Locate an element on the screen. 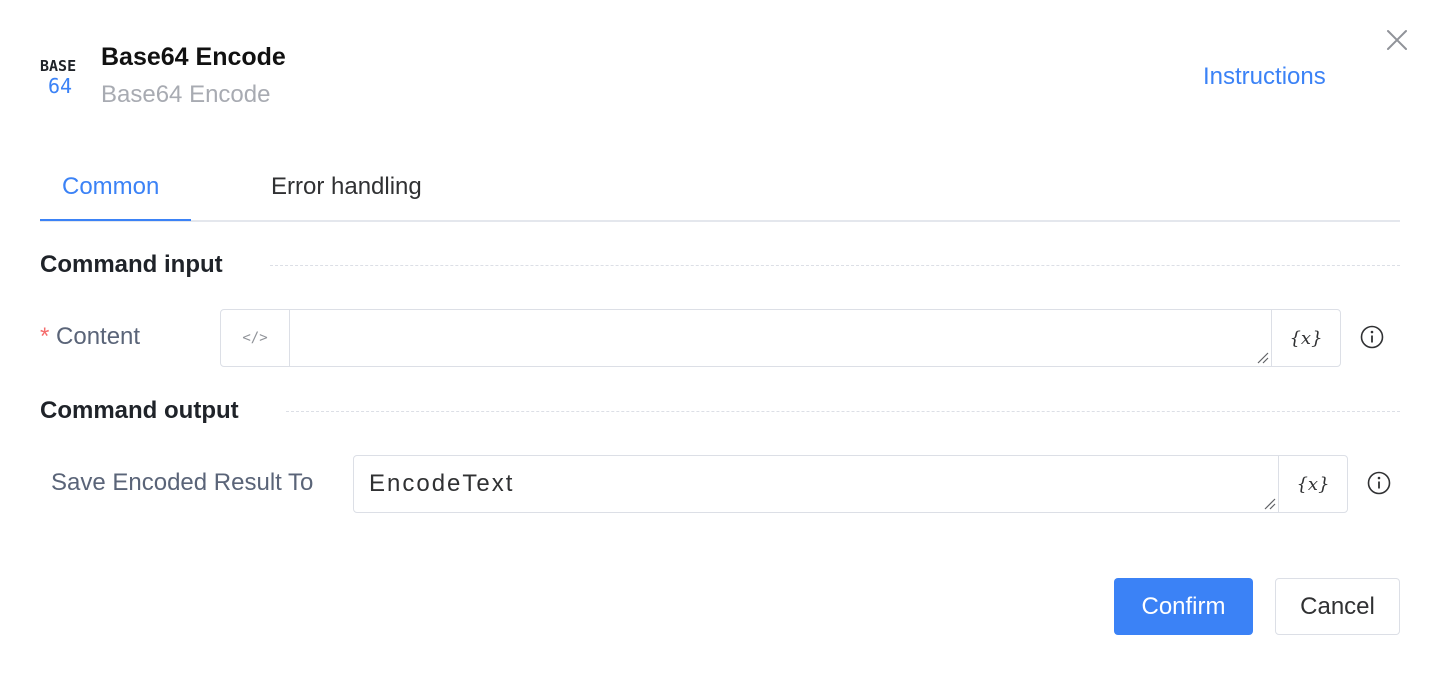 The height and width of the screenshot is (676, 1440). content-input is located at coordinates (780, 338).